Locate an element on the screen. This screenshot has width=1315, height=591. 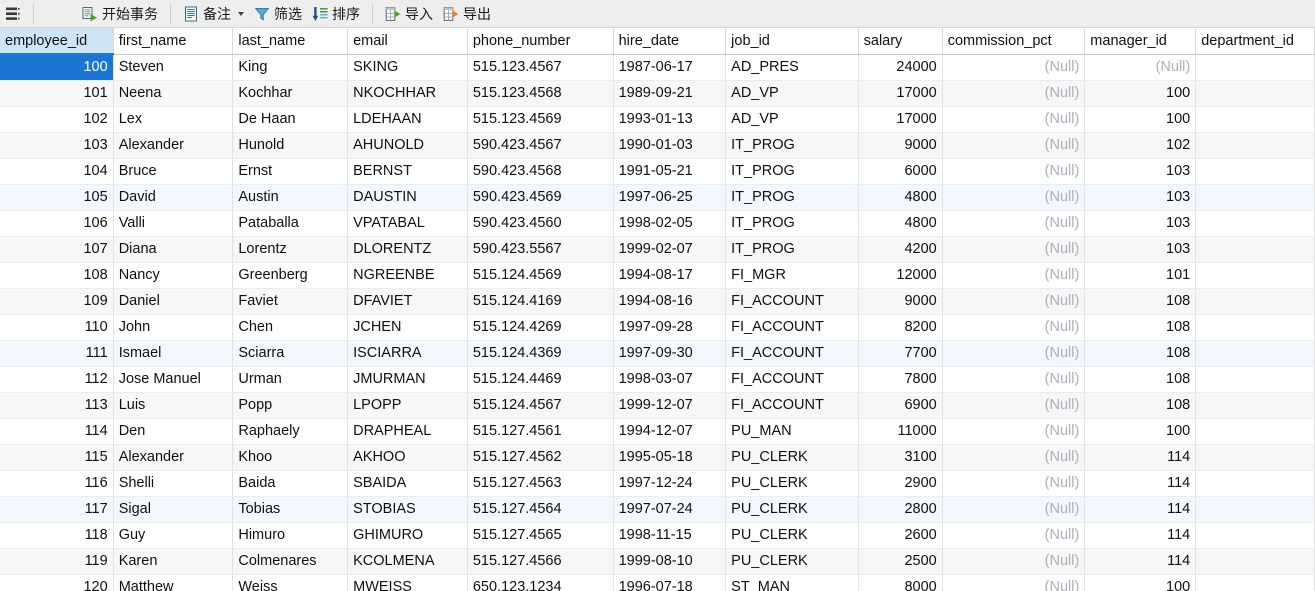
cell-employee_id-selected: 100 is located at coordinates (57, 67).